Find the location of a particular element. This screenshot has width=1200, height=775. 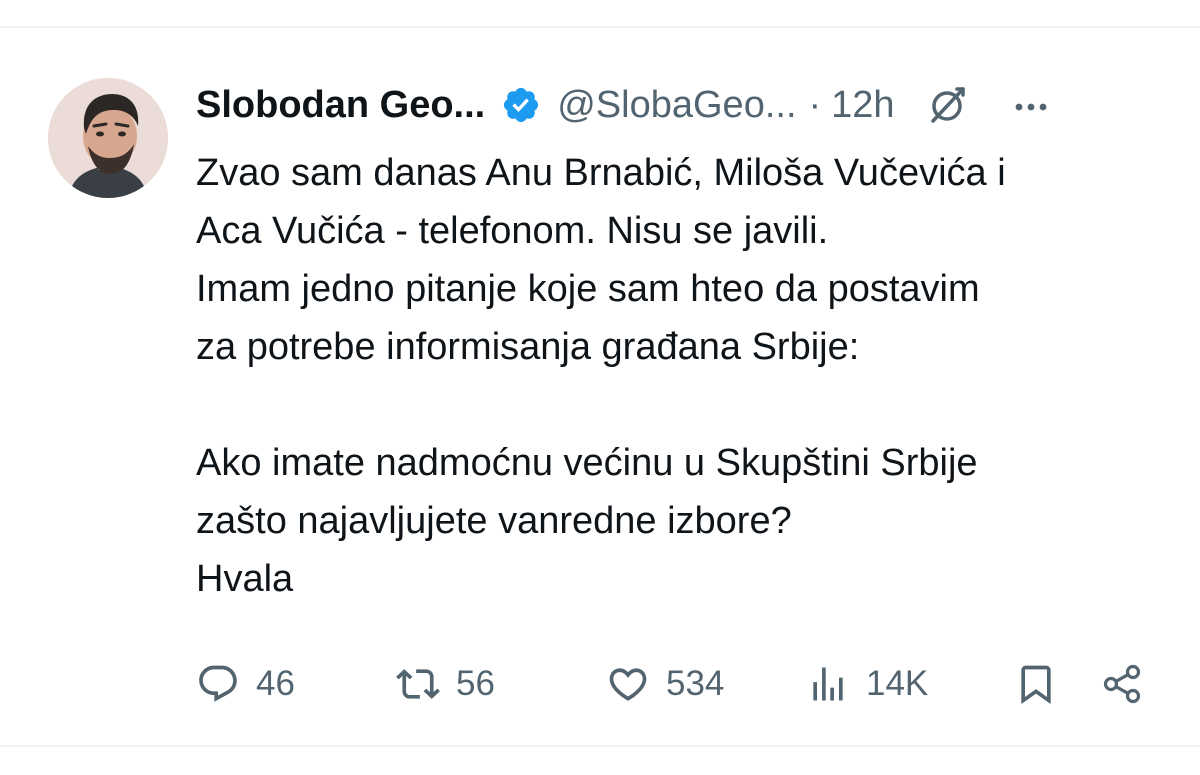

tweet-text-line: Aca Vučića - telefonom. Nisu se javili. is located at coordinates (512, 231).